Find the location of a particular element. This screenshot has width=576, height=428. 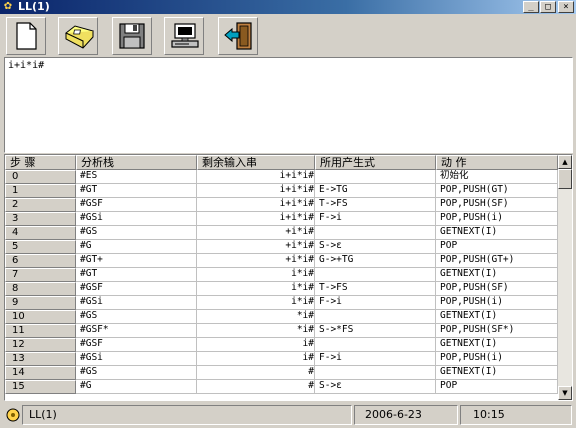

cell-step: 5 is located at coordinates (40, 247).